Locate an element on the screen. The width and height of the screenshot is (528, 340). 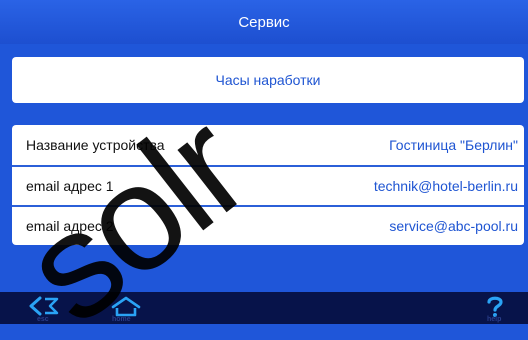
operating-hours-button: Часы наработки is located at coordinates (268, 80).